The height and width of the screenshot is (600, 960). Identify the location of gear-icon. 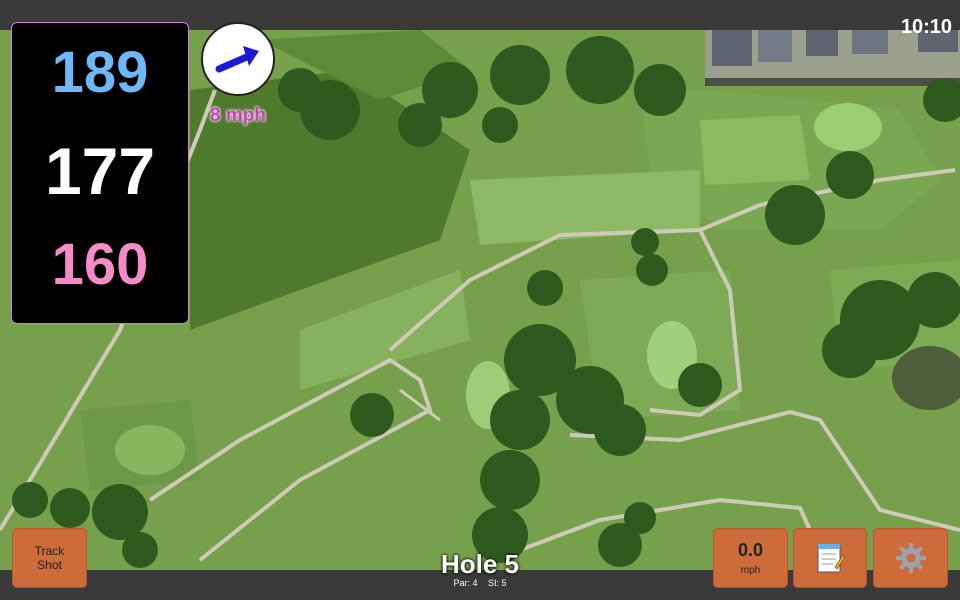
(910, 558).